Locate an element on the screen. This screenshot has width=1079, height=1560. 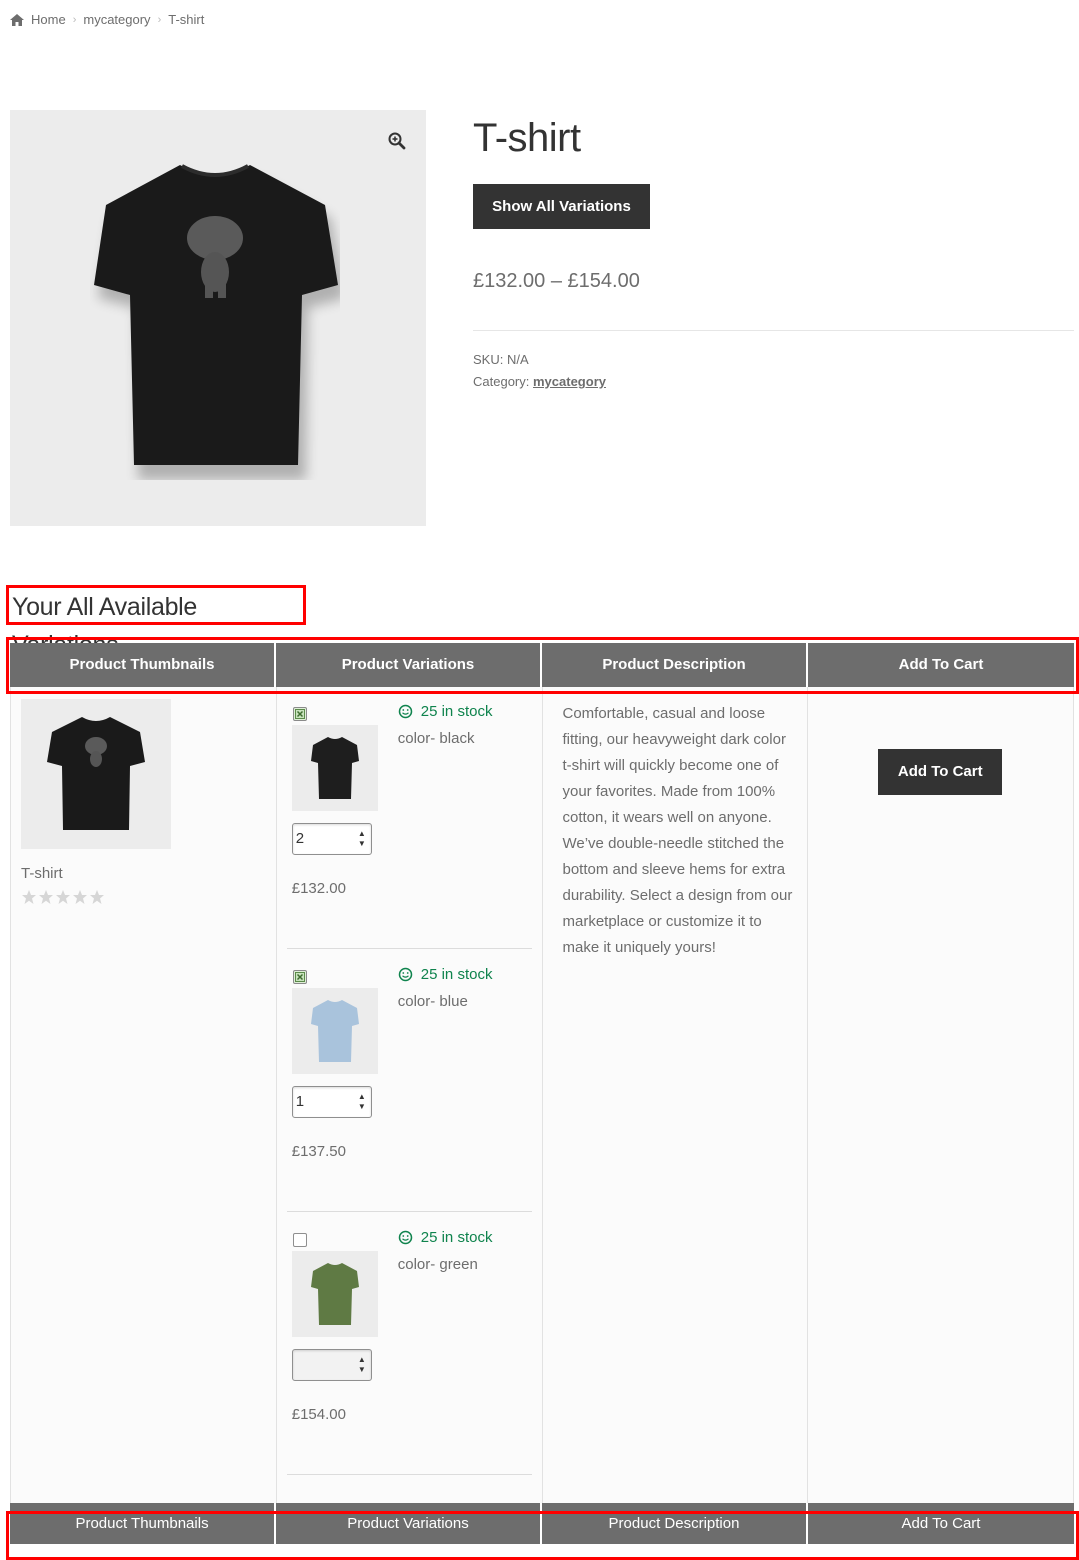
variation-price: £154.00 is located at coordinates (318, 1414).